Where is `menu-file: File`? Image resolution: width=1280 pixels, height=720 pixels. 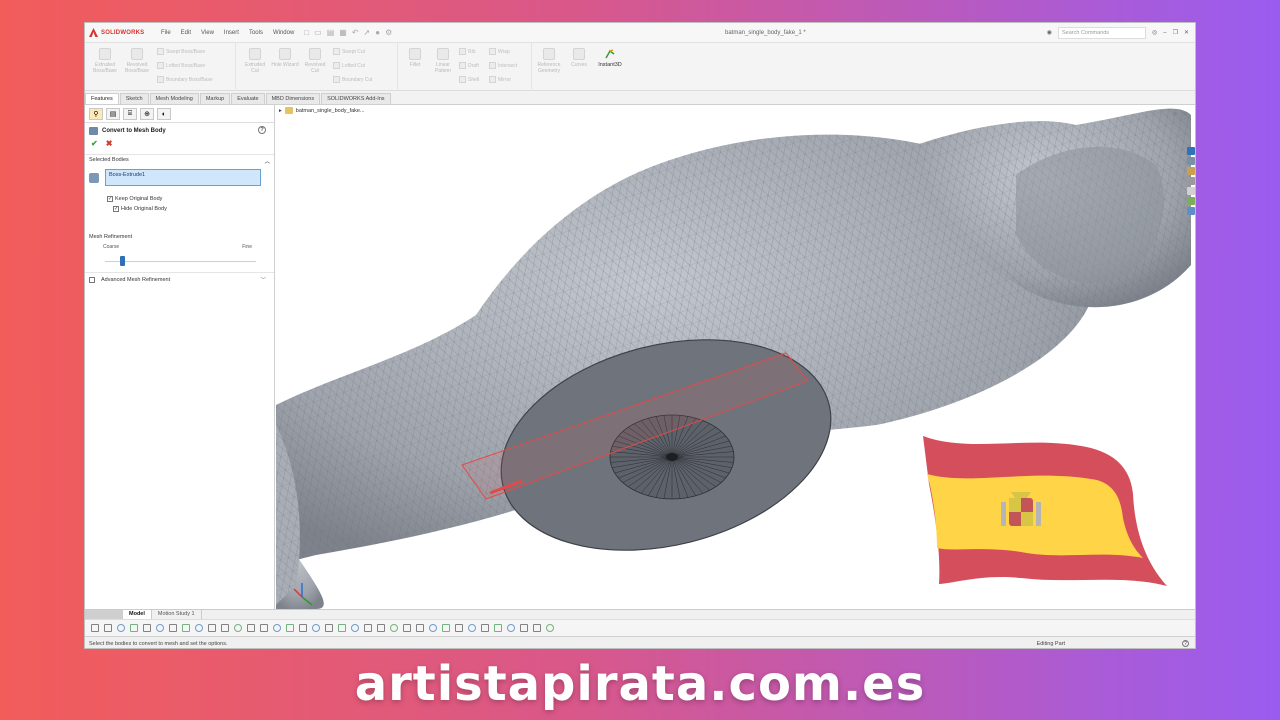 menu-file: File is located at coordinates (166, 33).